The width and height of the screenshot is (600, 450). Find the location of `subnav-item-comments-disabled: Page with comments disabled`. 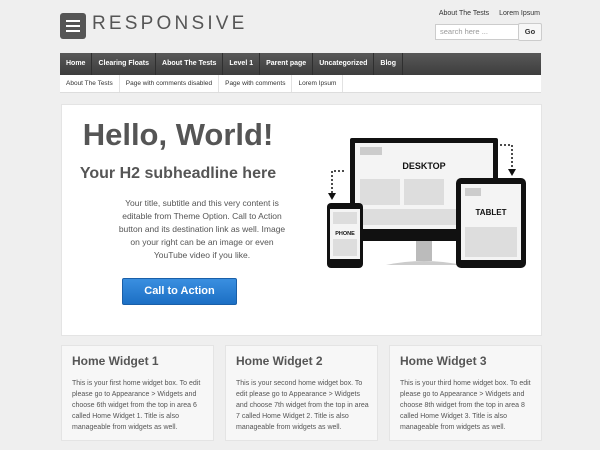

subnav-item-comments-disabled: Page with comments disabled is located at coordinates (170, 83).